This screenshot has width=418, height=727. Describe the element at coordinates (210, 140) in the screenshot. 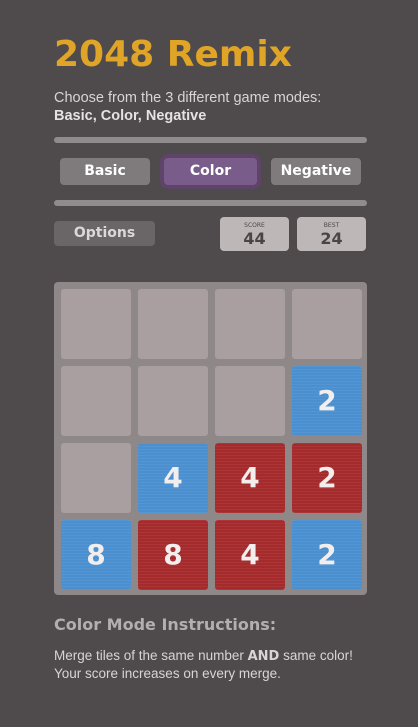

I see `top-divider` at that location.